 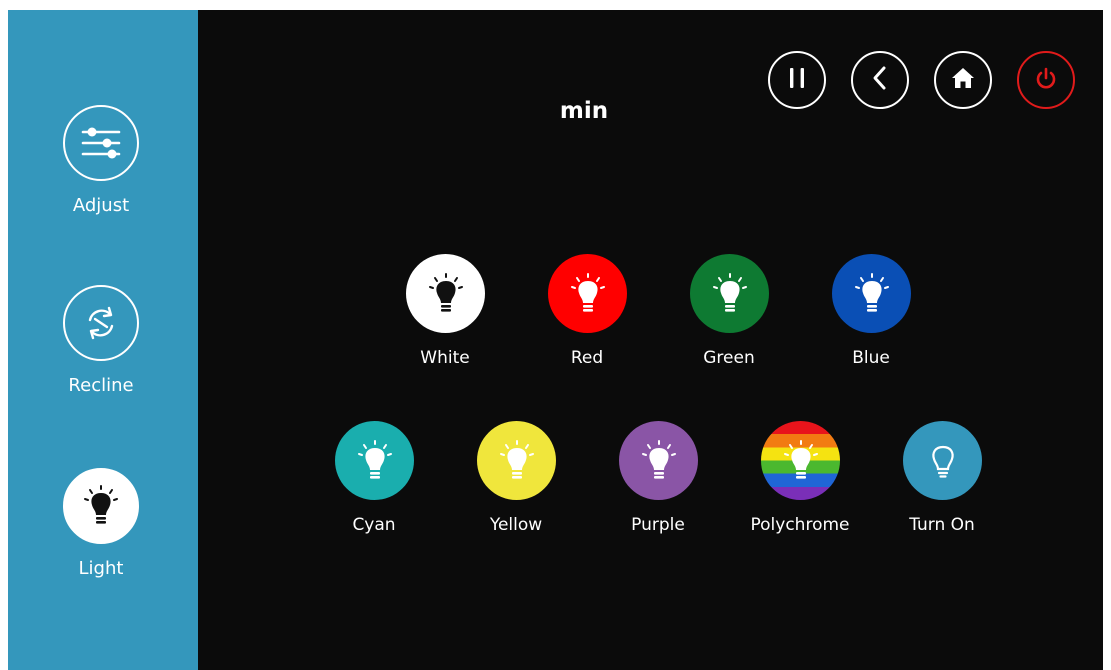 I want to click on pause-icon, so click(x=797, y=80).